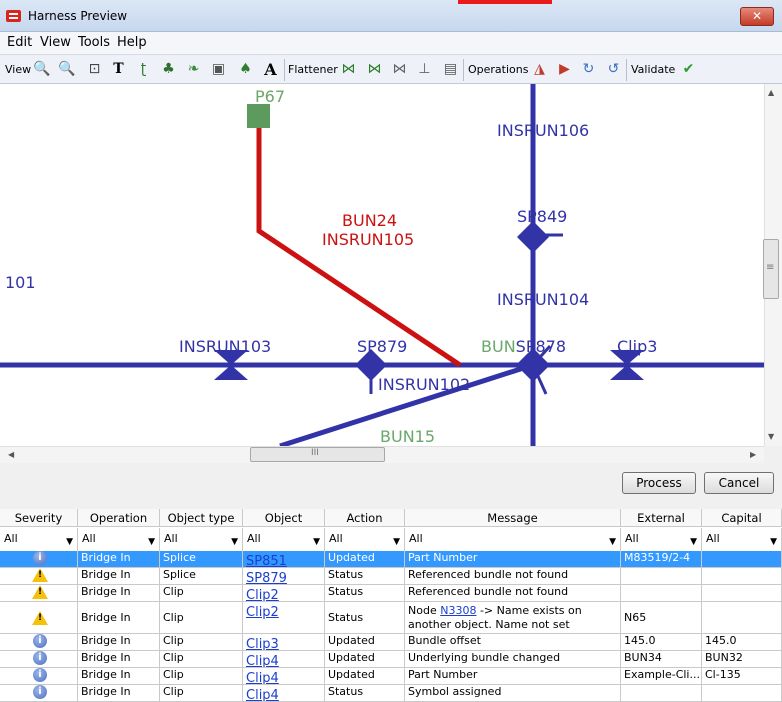 This screenshot has height=702, width=782. What do you see at coordinates (13, 16) in the screenshot?
I see `app-icon` at bounding box center [13, 16].